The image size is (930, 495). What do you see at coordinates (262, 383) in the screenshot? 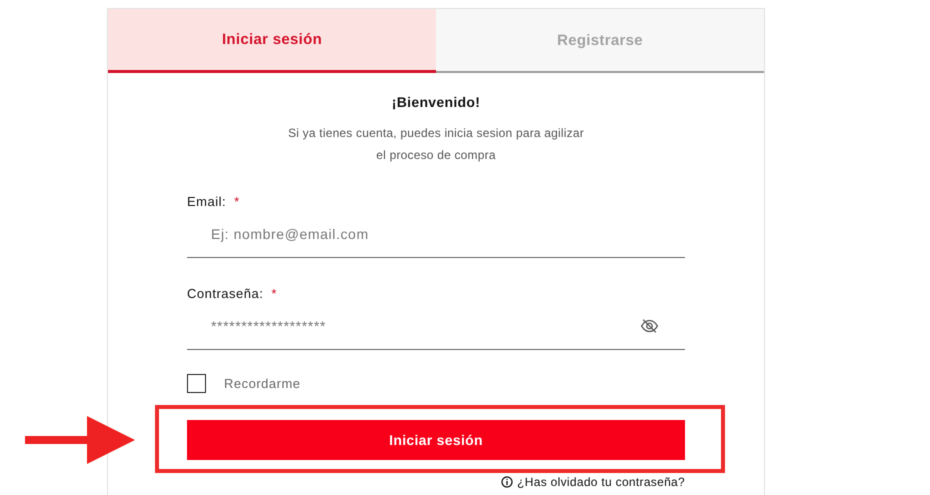
I see `remember-label: Recordarme` at bounding box center [262, 383].